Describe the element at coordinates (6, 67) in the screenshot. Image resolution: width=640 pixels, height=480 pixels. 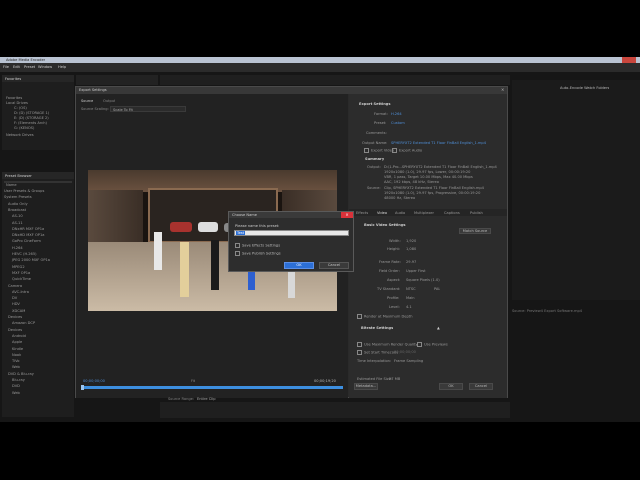
I see `menu-file: File` at that location.